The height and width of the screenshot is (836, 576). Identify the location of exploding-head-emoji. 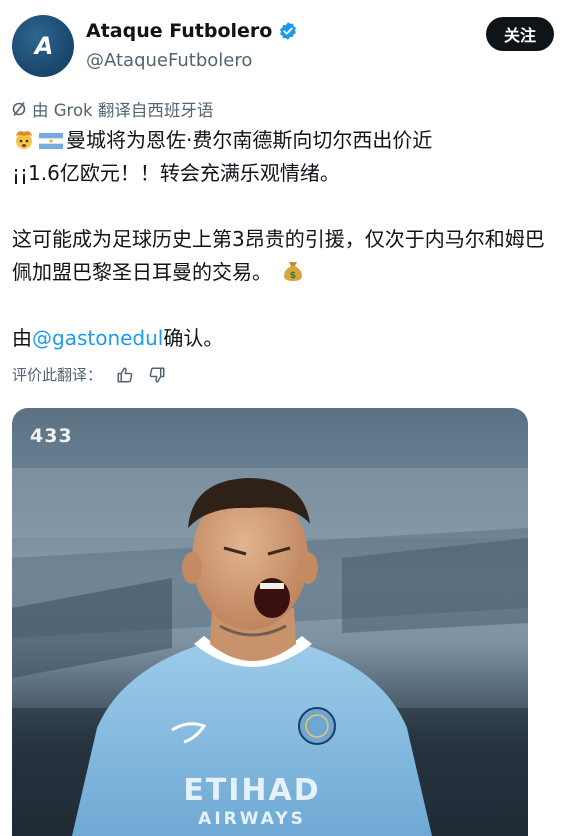
(24, 140).